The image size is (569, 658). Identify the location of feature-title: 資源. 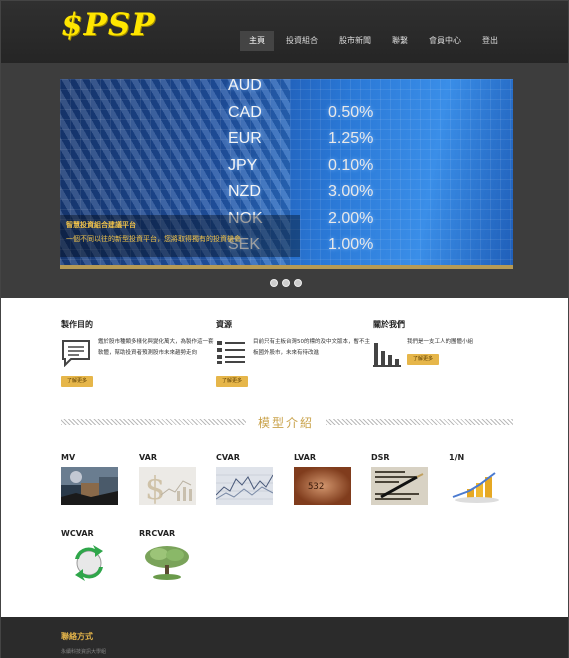
(224, 324).